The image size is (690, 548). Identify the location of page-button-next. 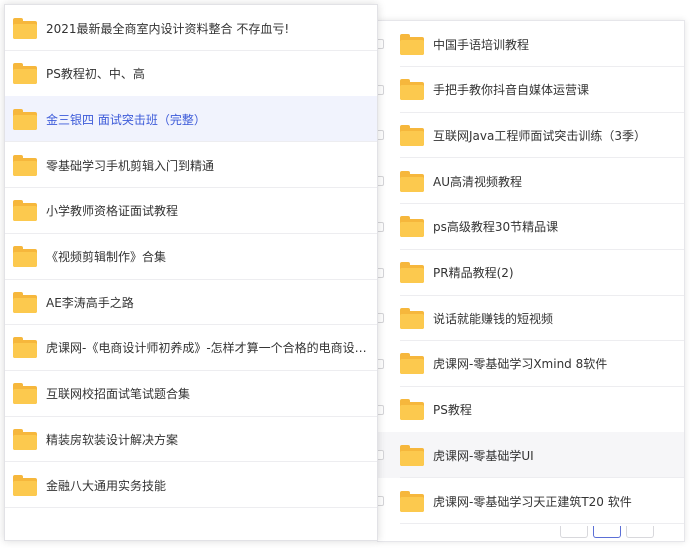
(640, 532).